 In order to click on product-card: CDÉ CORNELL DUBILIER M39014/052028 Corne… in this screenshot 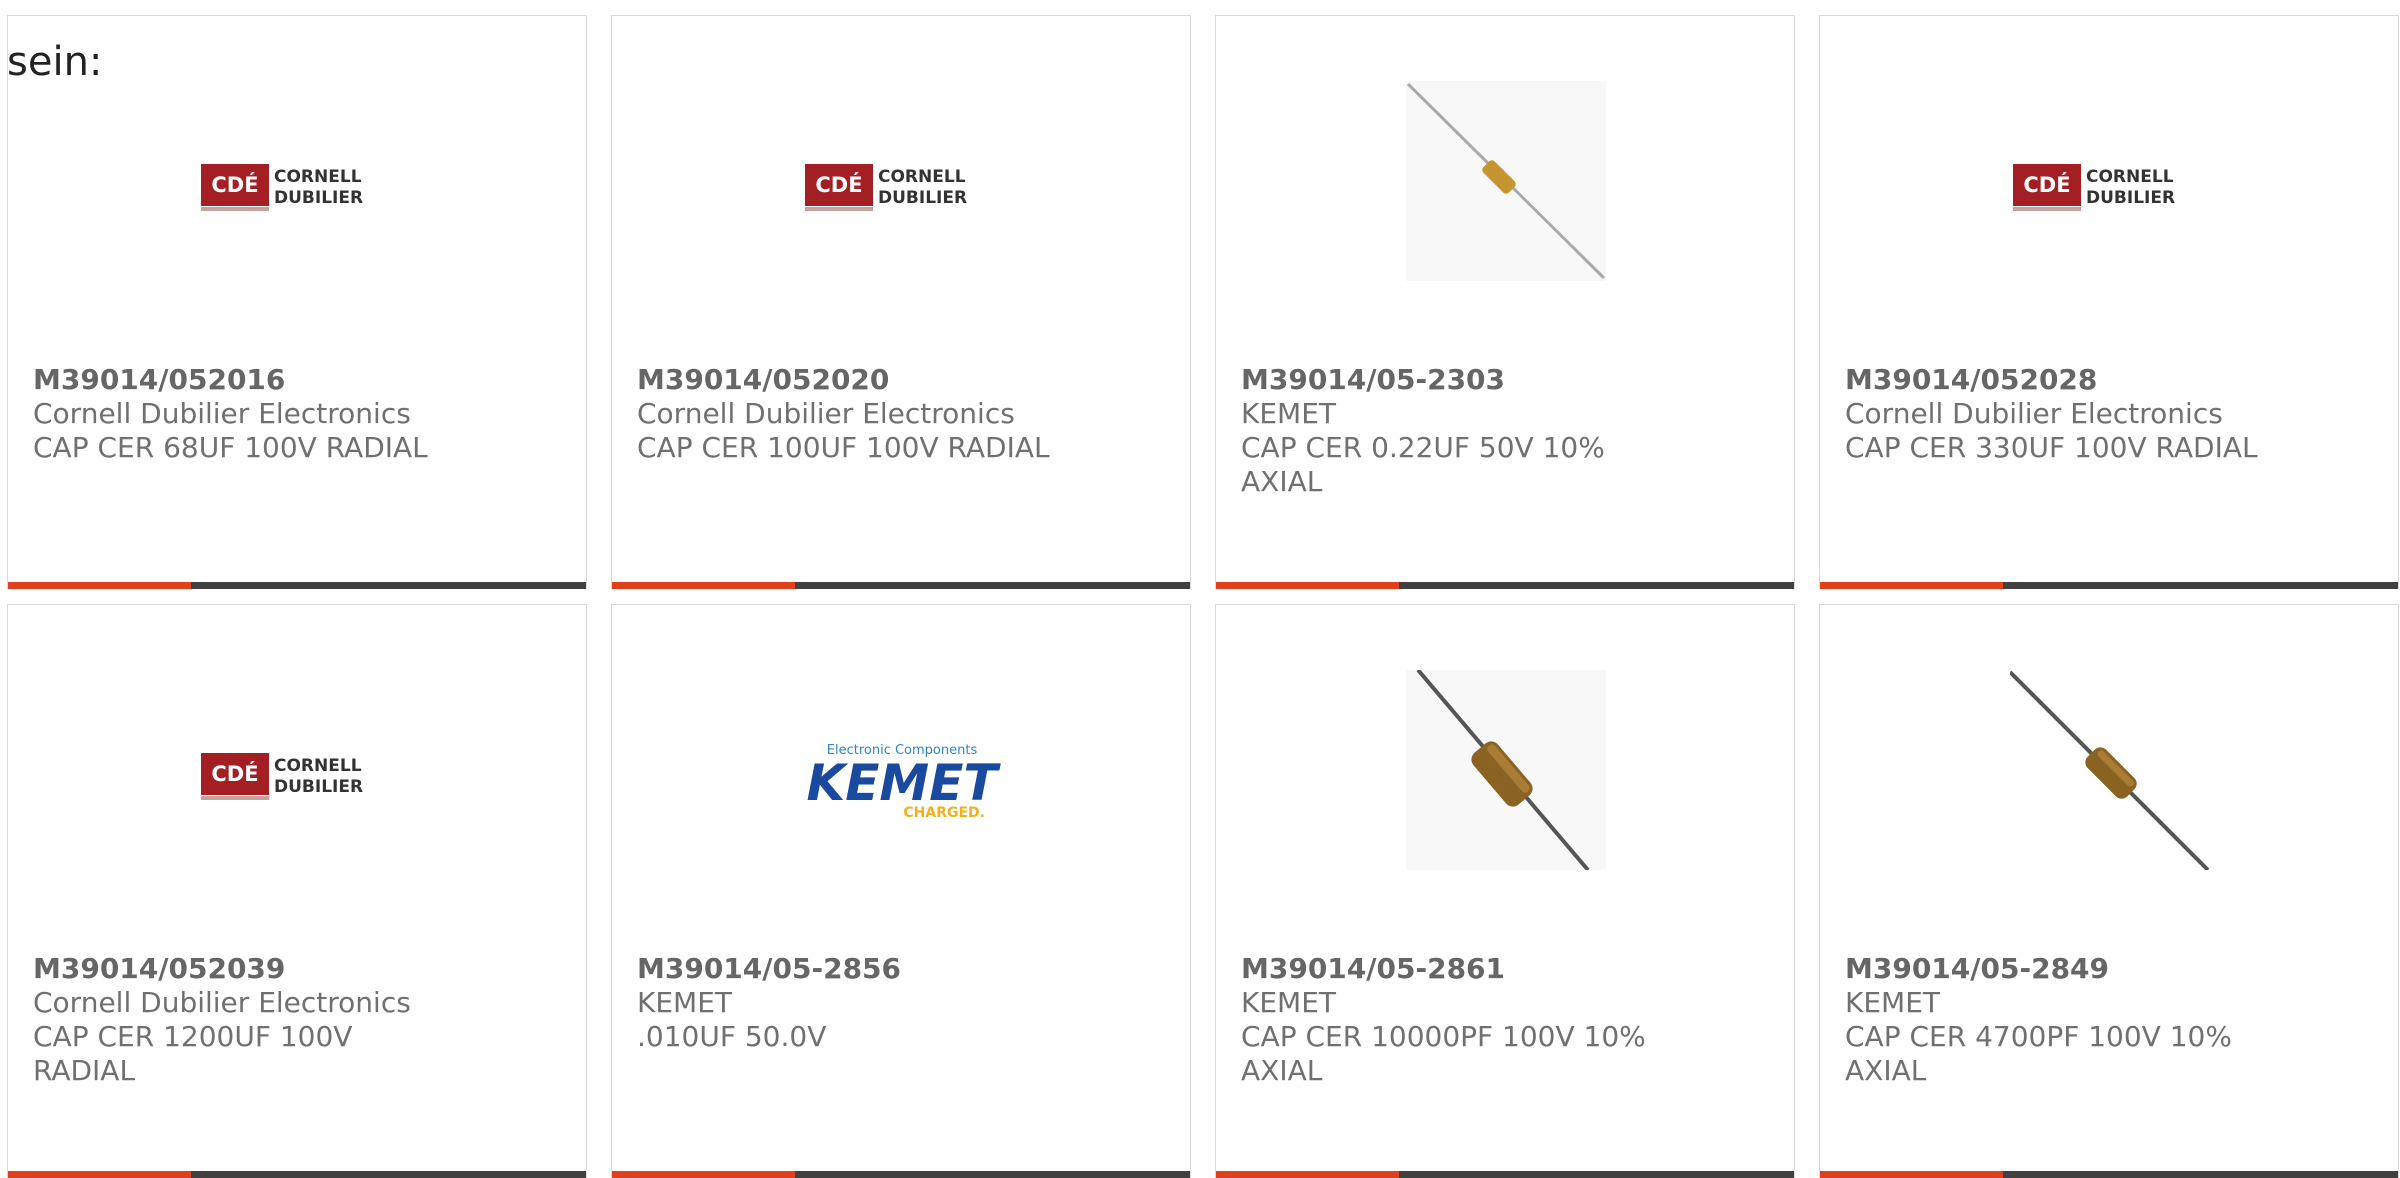, I will do `click(2109, 302)`.